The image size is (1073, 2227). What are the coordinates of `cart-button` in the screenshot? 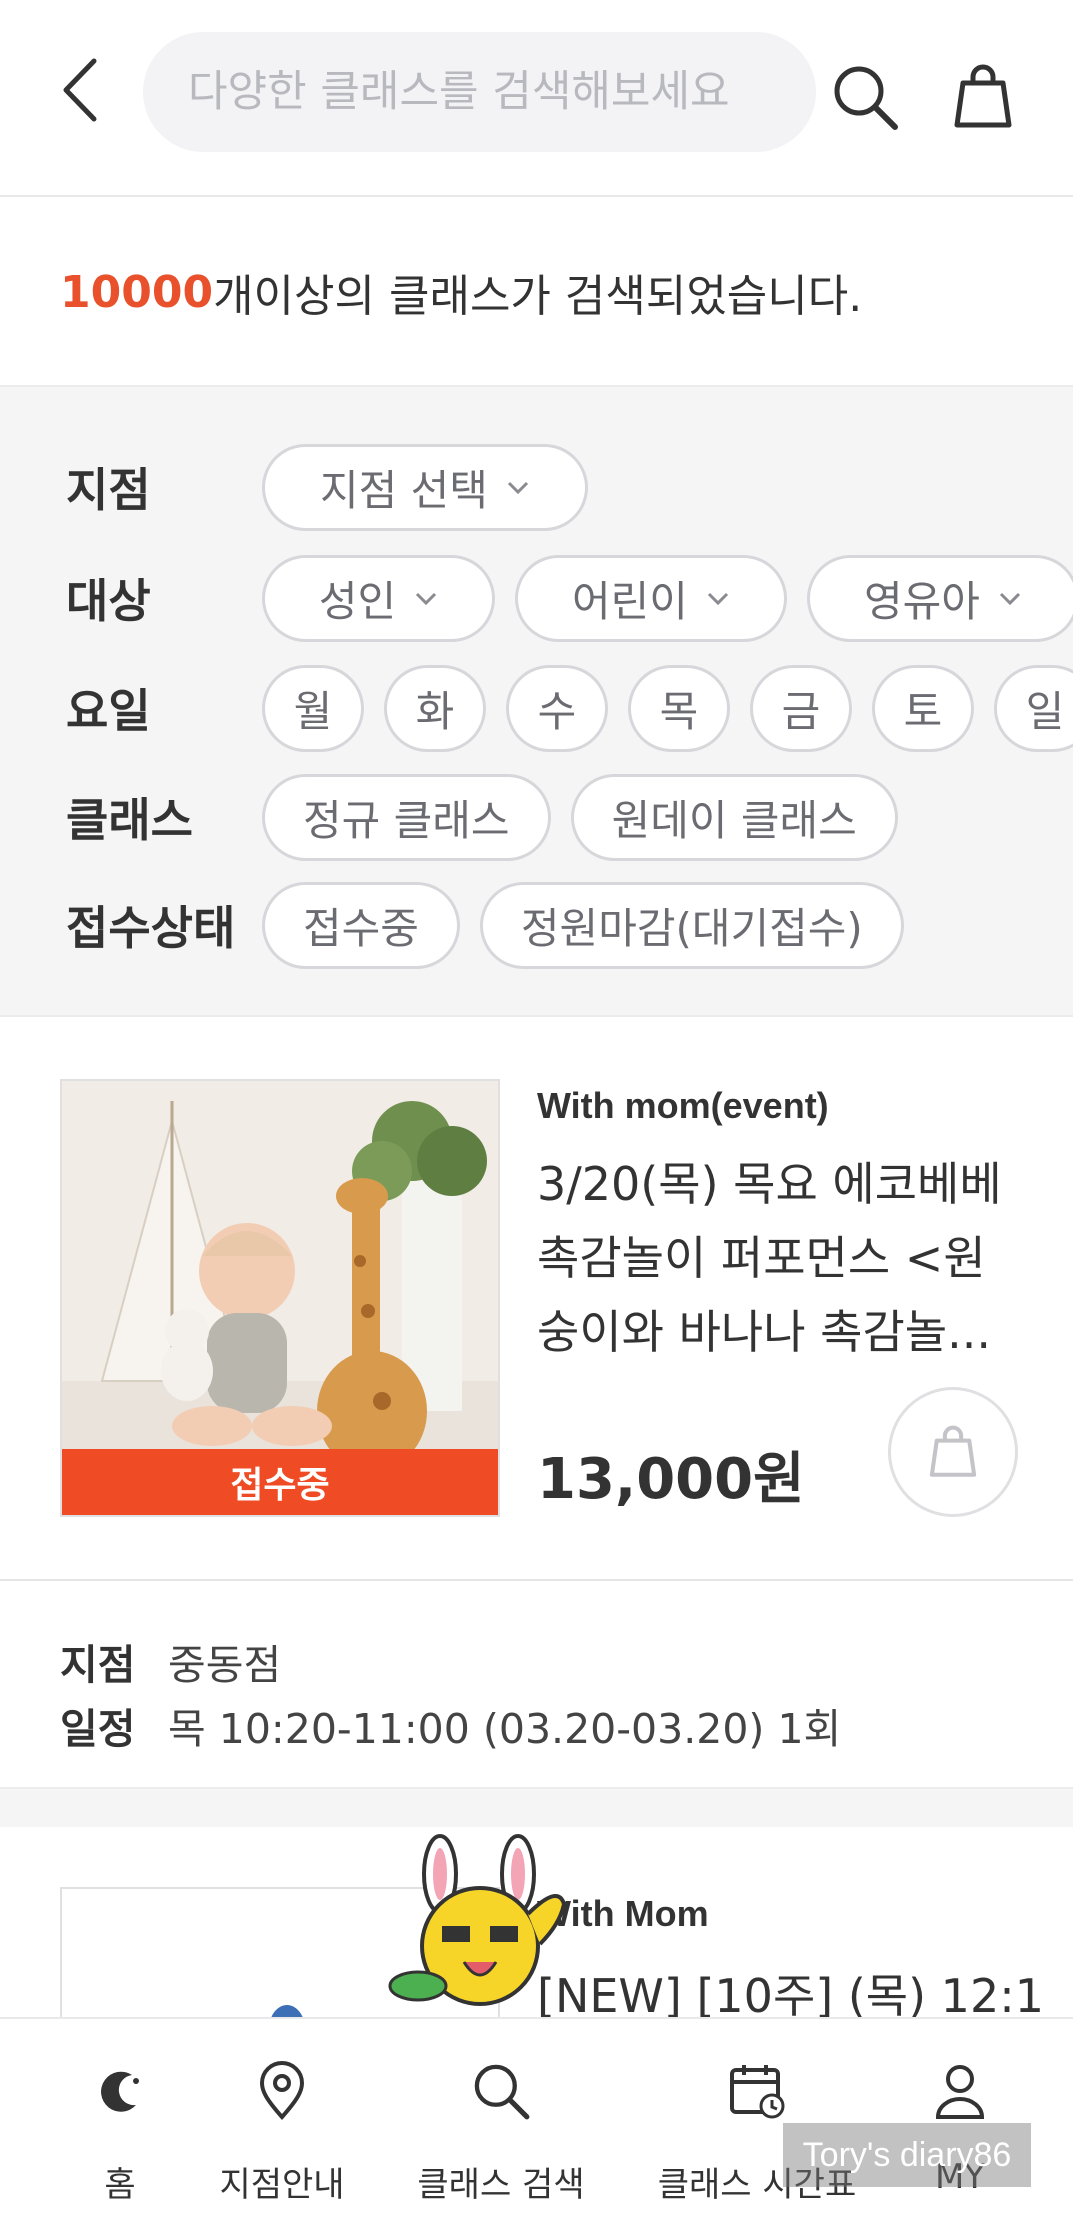 It's located at (983, 97).